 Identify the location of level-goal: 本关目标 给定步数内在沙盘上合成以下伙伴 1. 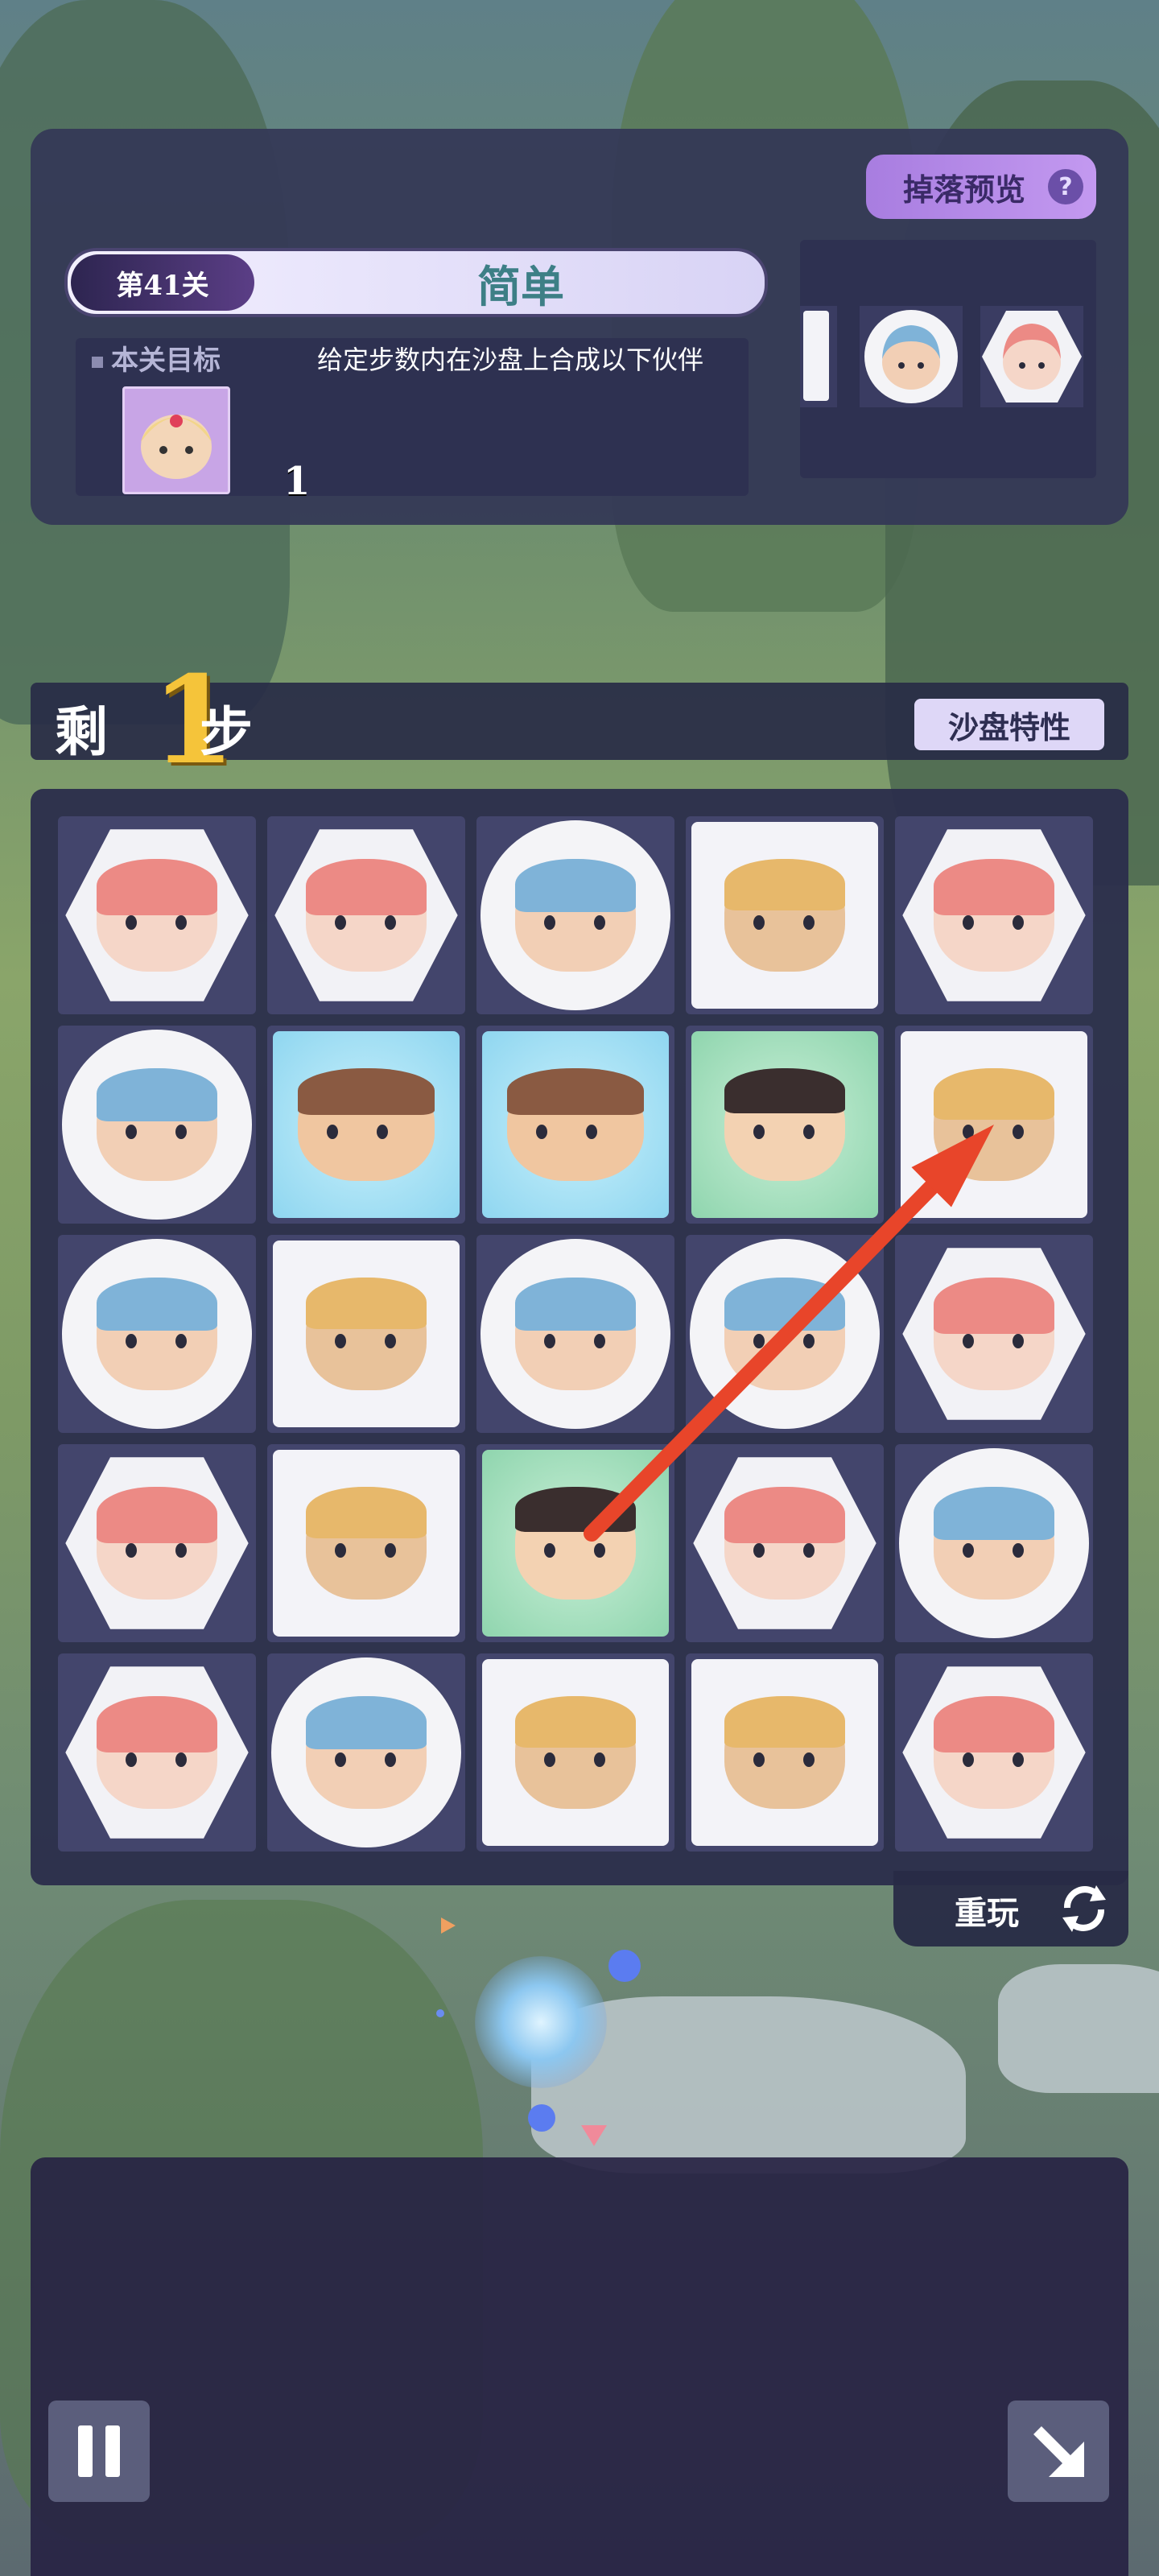
(412, 421).